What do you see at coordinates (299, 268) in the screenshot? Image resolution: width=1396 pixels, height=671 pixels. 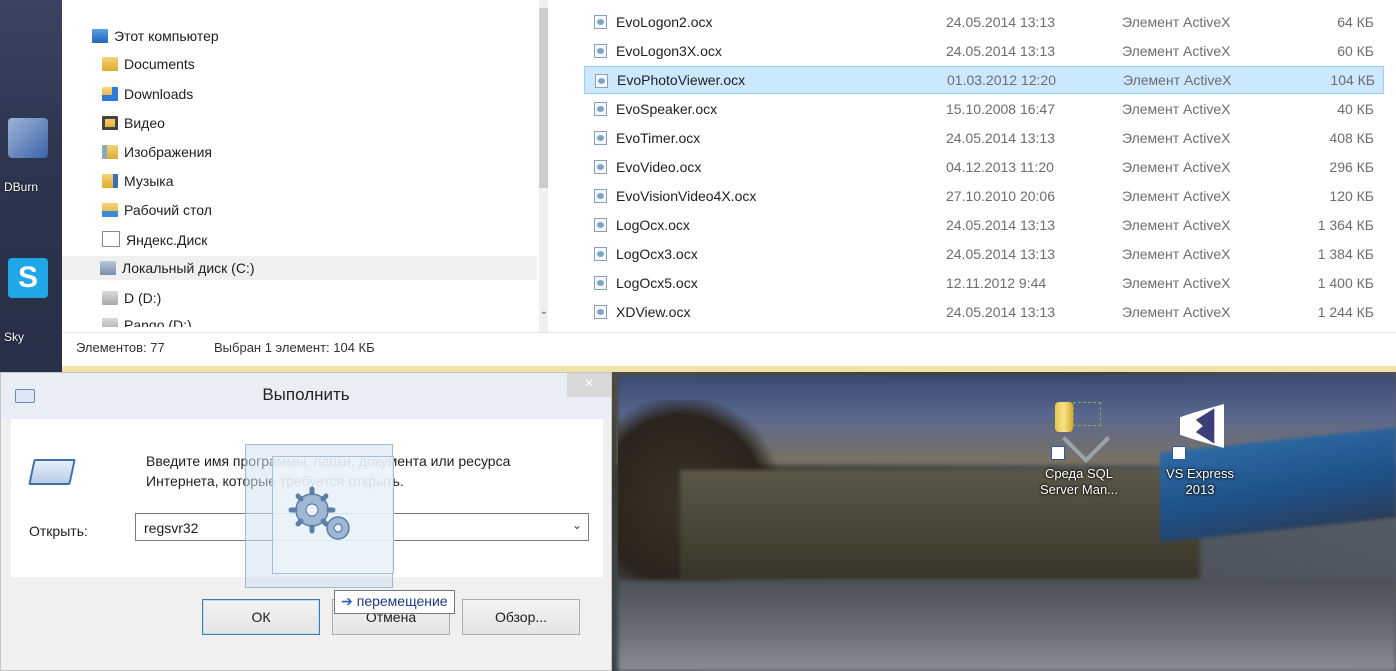 I see `nav-item-local-disk-c: Локальный диск (C:)` at bounding box center [299, 268].